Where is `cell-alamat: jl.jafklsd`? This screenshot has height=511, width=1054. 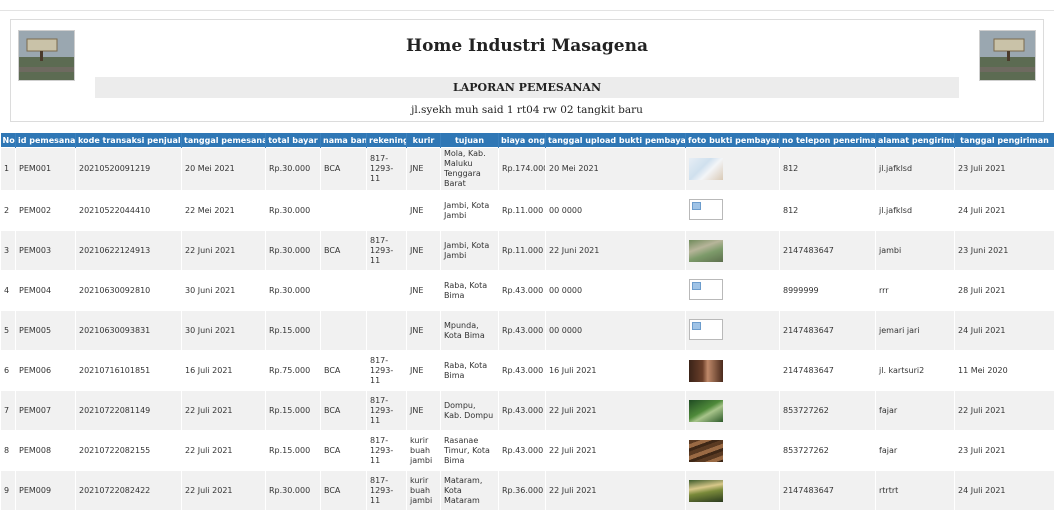
cell-alamat: jl.jafklsd is located at coordinates (915, 211).